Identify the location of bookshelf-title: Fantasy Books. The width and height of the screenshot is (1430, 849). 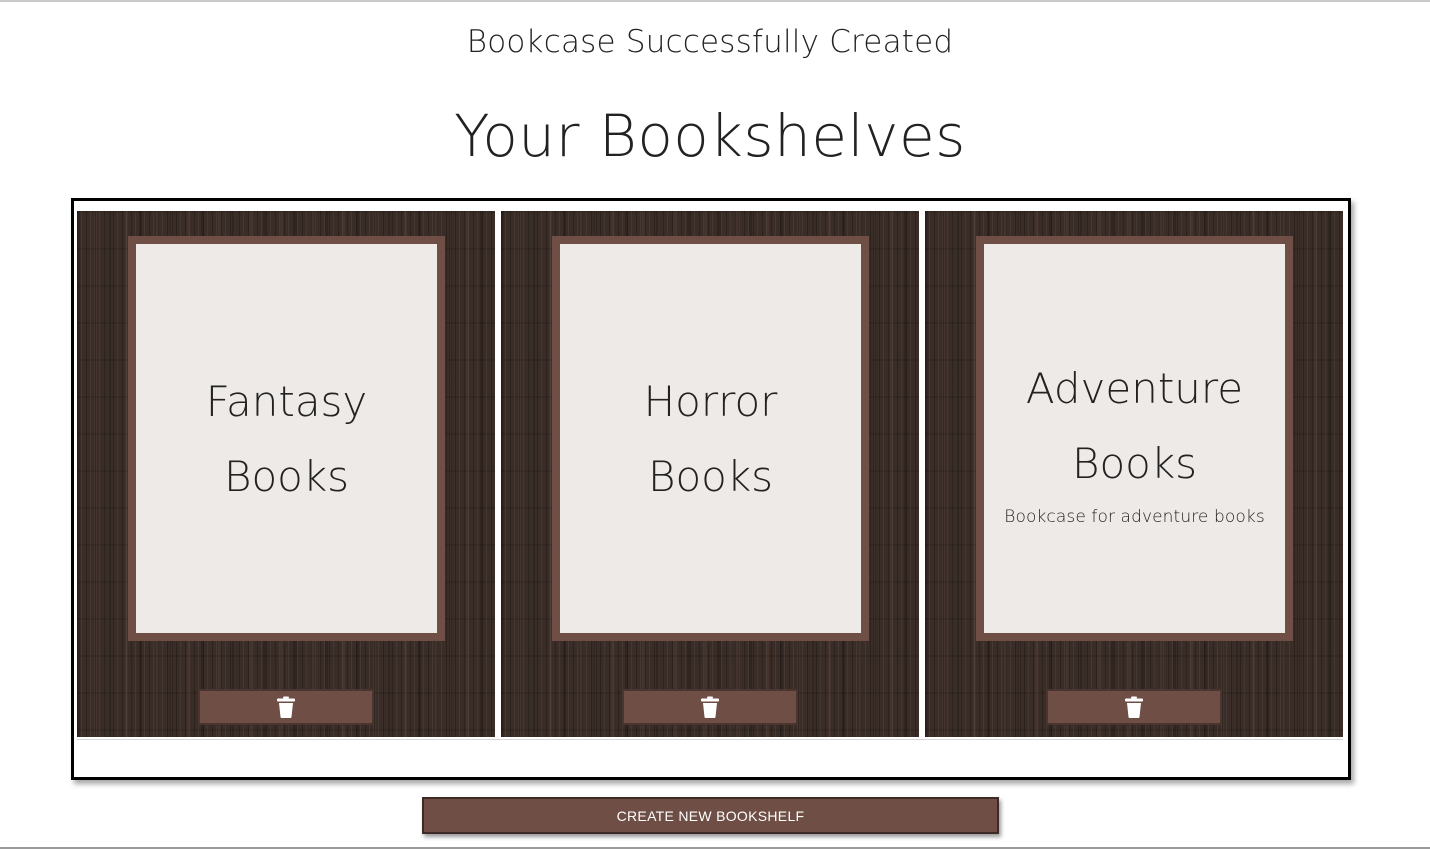
(286, 438).